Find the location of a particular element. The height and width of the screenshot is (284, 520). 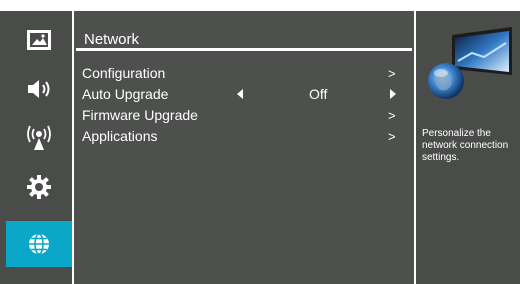

title-bar: Network is located at coordinates (244, 32).